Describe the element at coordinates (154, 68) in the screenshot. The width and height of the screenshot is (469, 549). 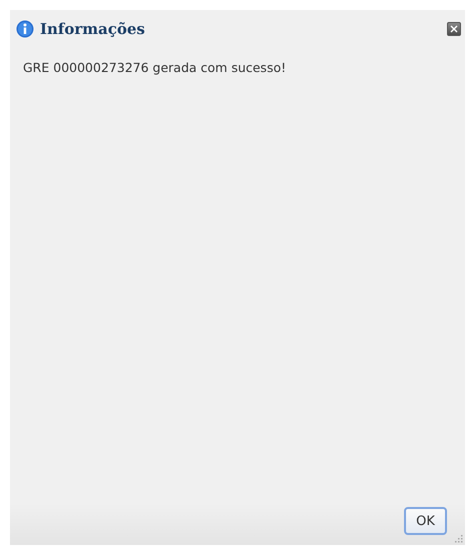
I see `message-text: GRE 000000273276 gerada com sucesso!` at that location.